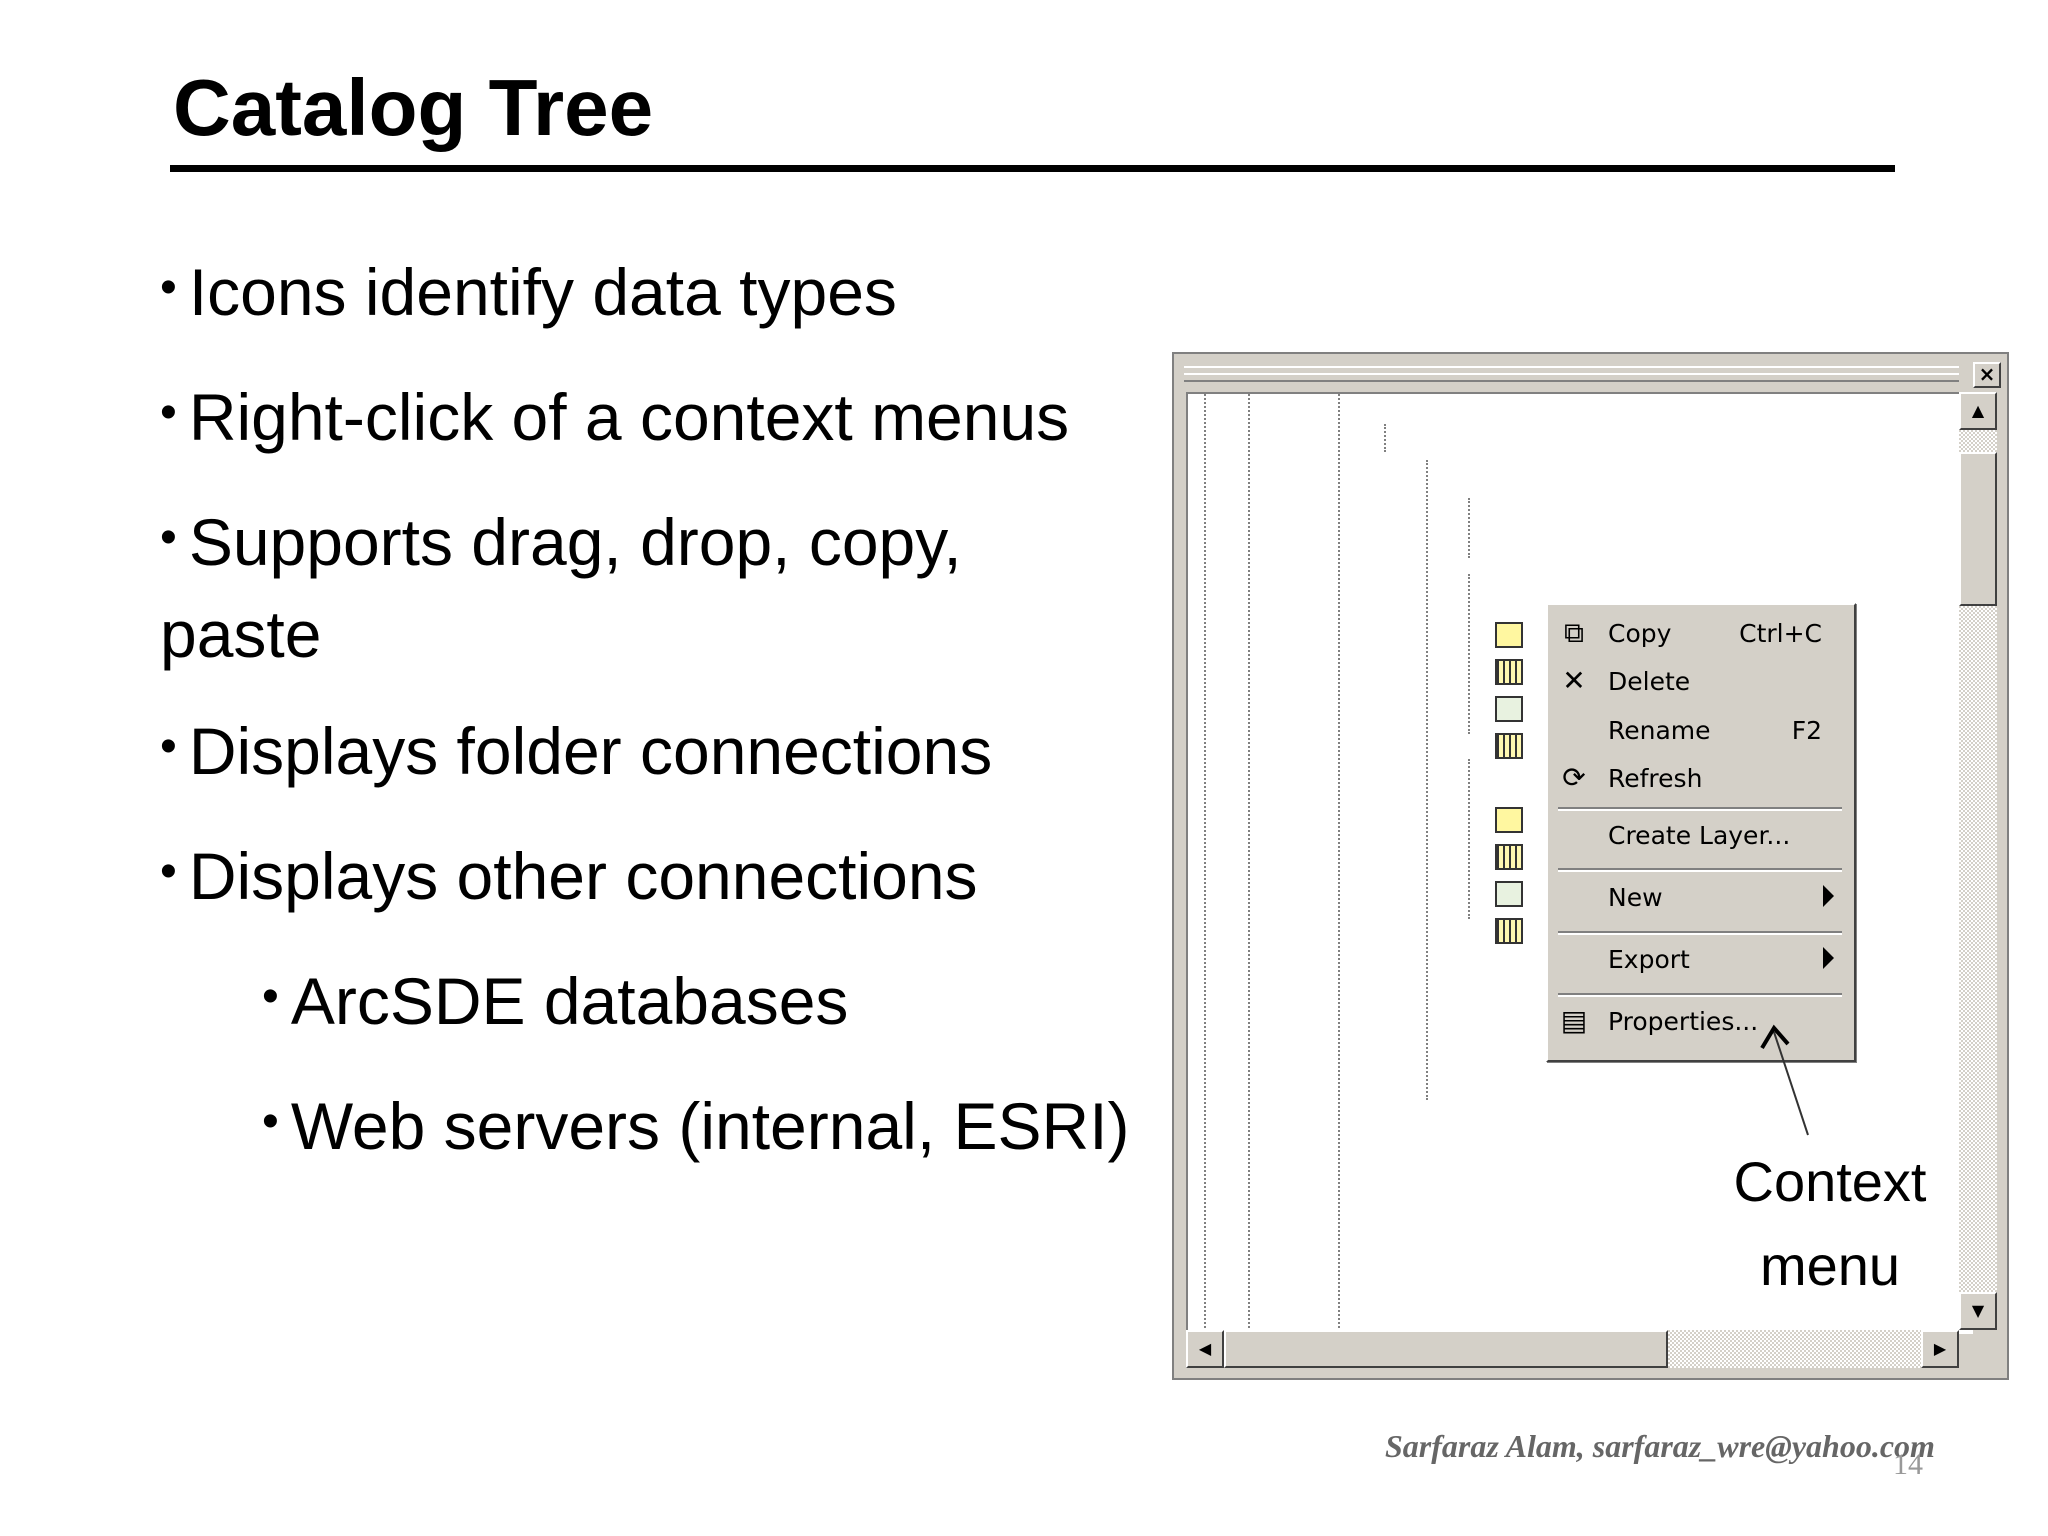  Describe the element at coordinates (1698, 959) in the screenshot. I see `menu-item-export: Export` at that location.